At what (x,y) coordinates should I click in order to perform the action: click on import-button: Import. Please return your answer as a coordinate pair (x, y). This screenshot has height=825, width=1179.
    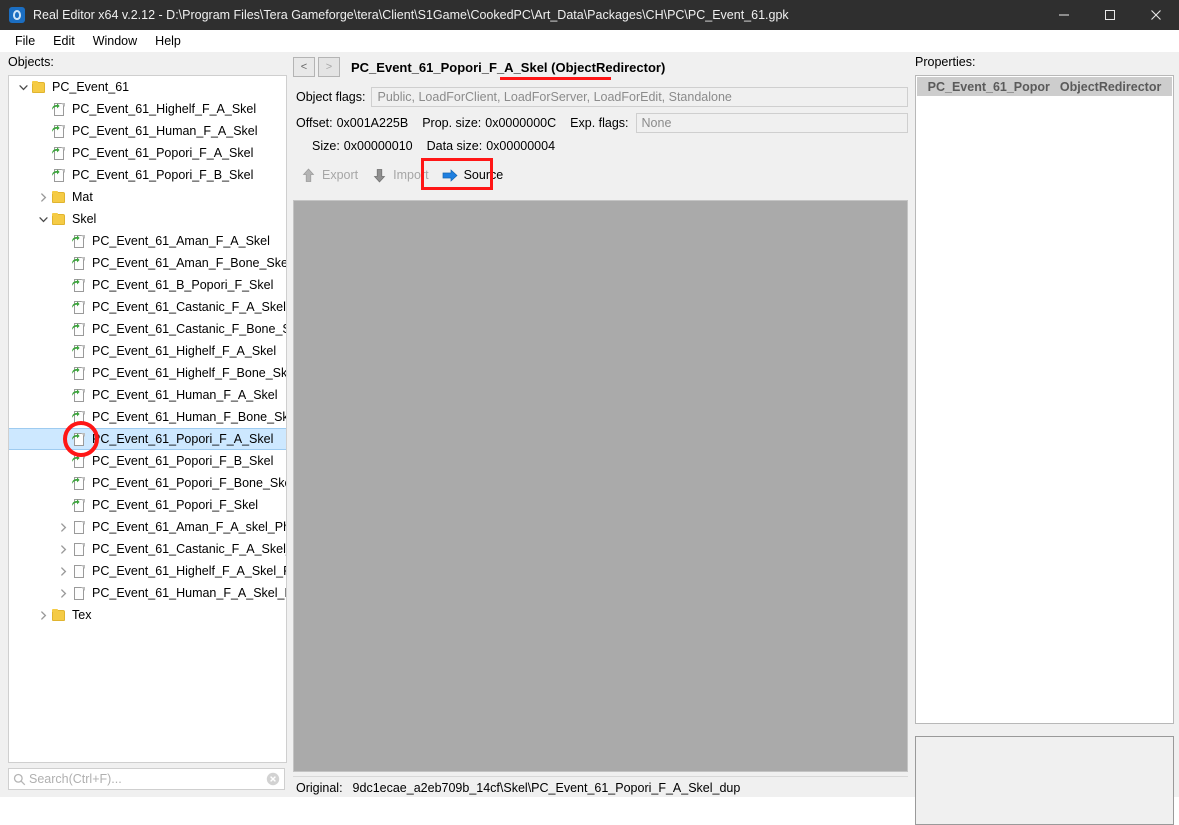
    Looking at the image, I should click on (399, 175).